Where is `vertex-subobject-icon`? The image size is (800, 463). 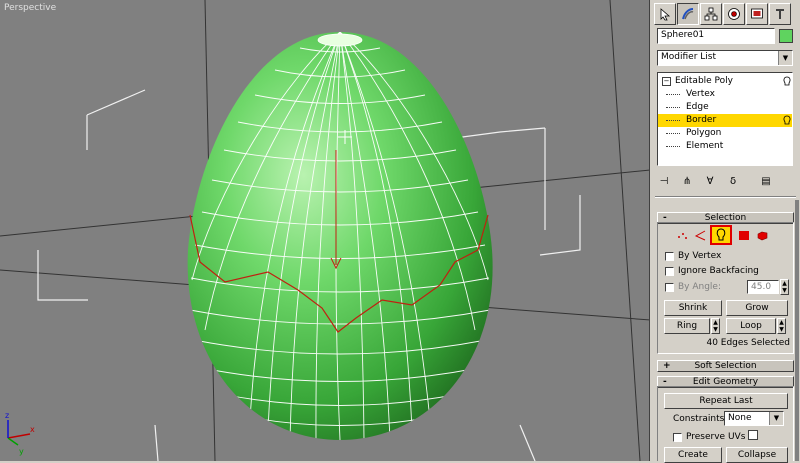 vertex-subobject-icon is located at coordinates (682, 235).